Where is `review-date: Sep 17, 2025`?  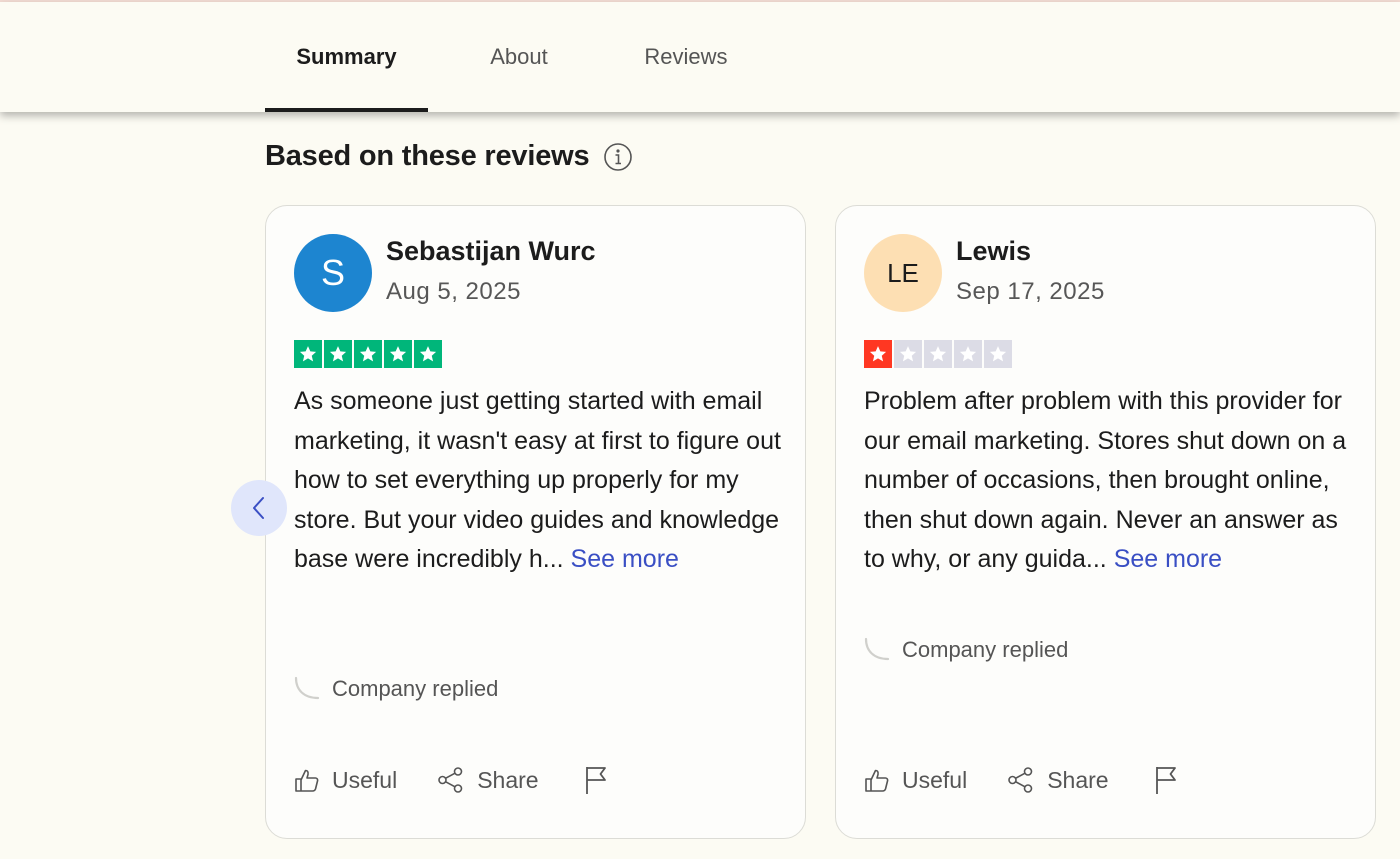 review-date: Sep 17, 2025 is located at coordinates (1030, 291).